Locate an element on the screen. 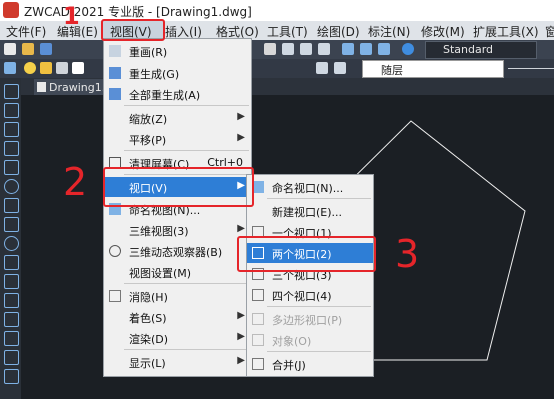  viewport-menu-label: 四个视口(4) is located at coordinates (302, 296).